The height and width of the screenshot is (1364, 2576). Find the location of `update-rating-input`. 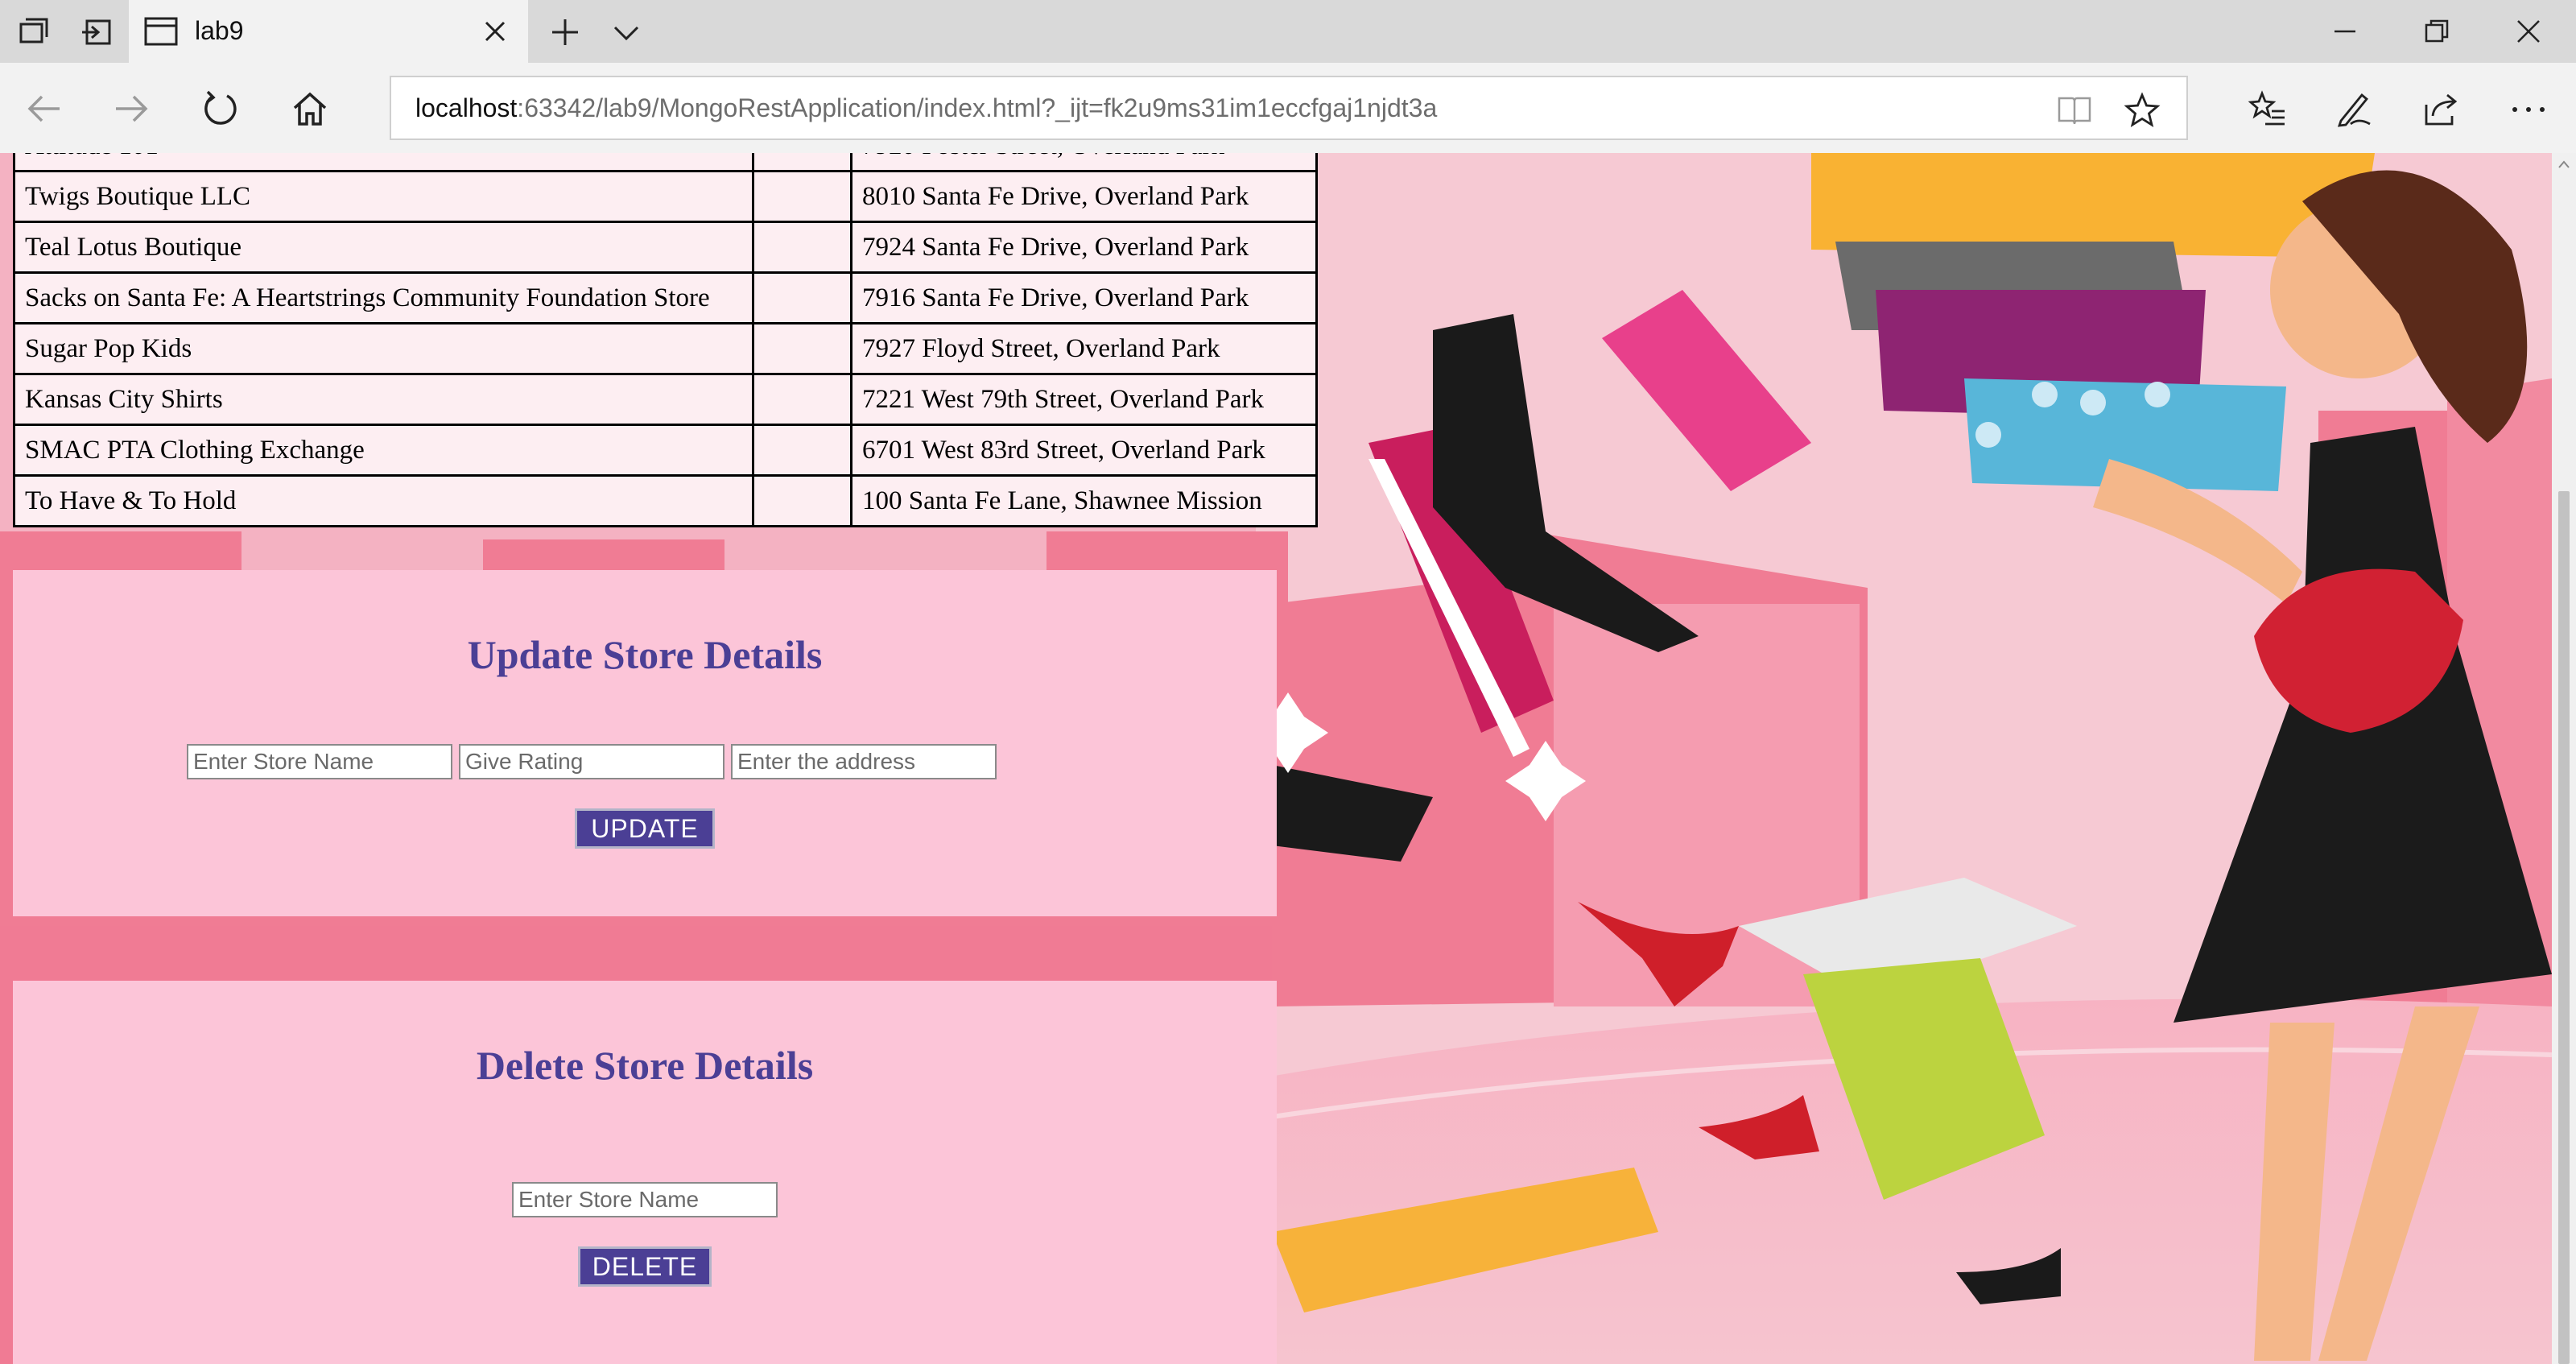

update-rating-input is located at coordinates (591, 761).